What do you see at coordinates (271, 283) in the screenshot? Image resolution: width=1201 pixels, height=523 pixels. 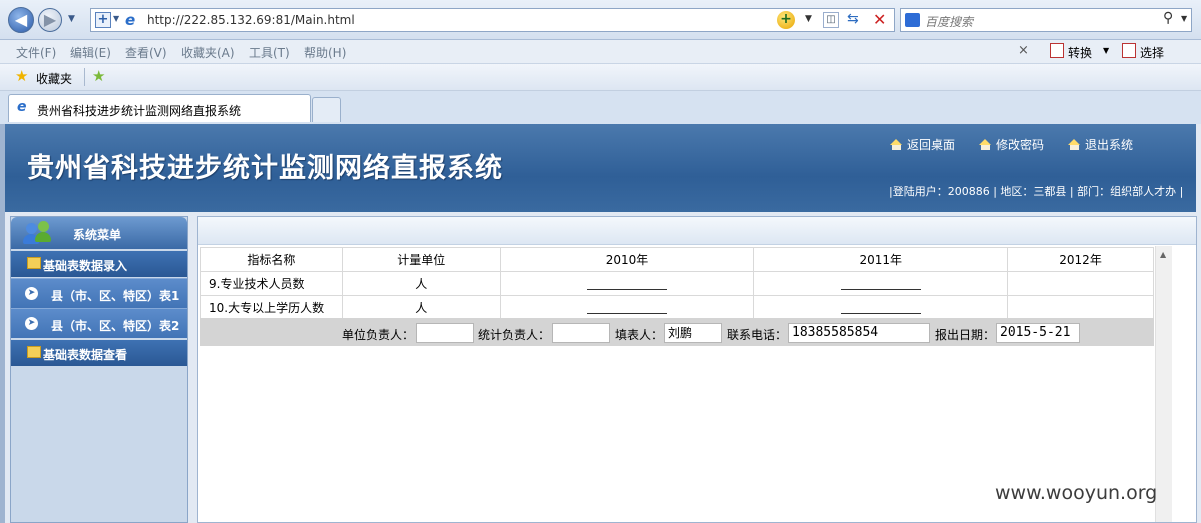 I see `row-name: 9.专业技术人员数` at bounding box center [271, 283].